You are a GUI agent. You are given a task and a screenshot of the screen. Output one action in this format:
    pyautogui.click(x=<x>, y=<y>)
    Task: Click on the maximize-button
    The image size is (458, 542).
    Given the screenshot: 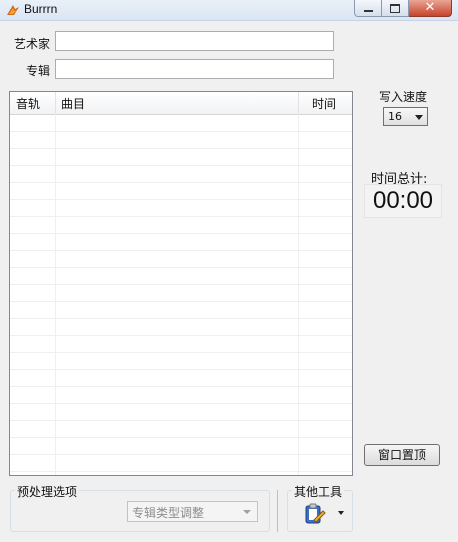 What is the action you would take?
    pyautogui.click(x=395, y=8)
    